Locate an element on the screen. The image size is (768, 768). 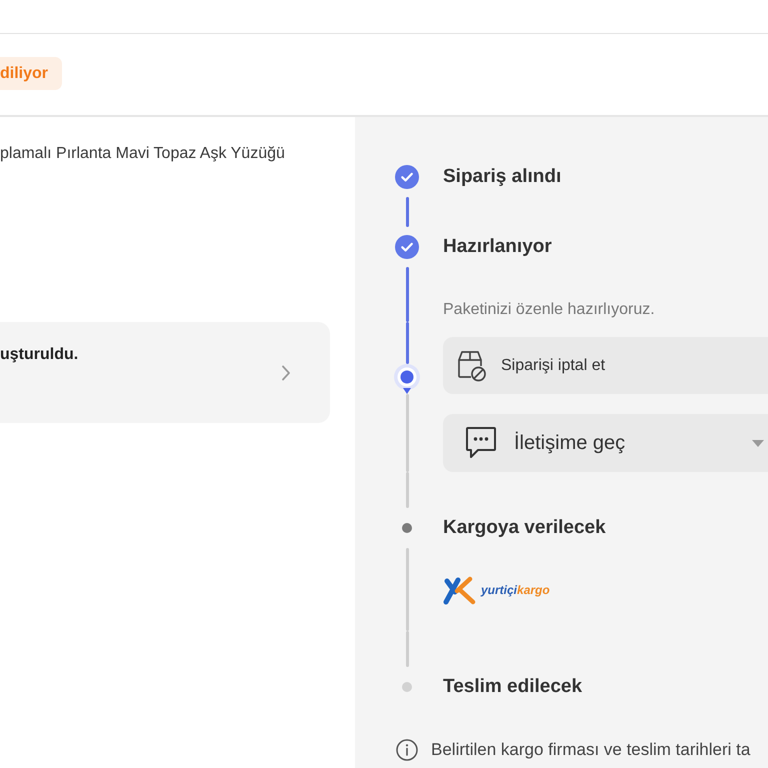
step-label: Sipariş alındı is located at coordinates (502, 177).